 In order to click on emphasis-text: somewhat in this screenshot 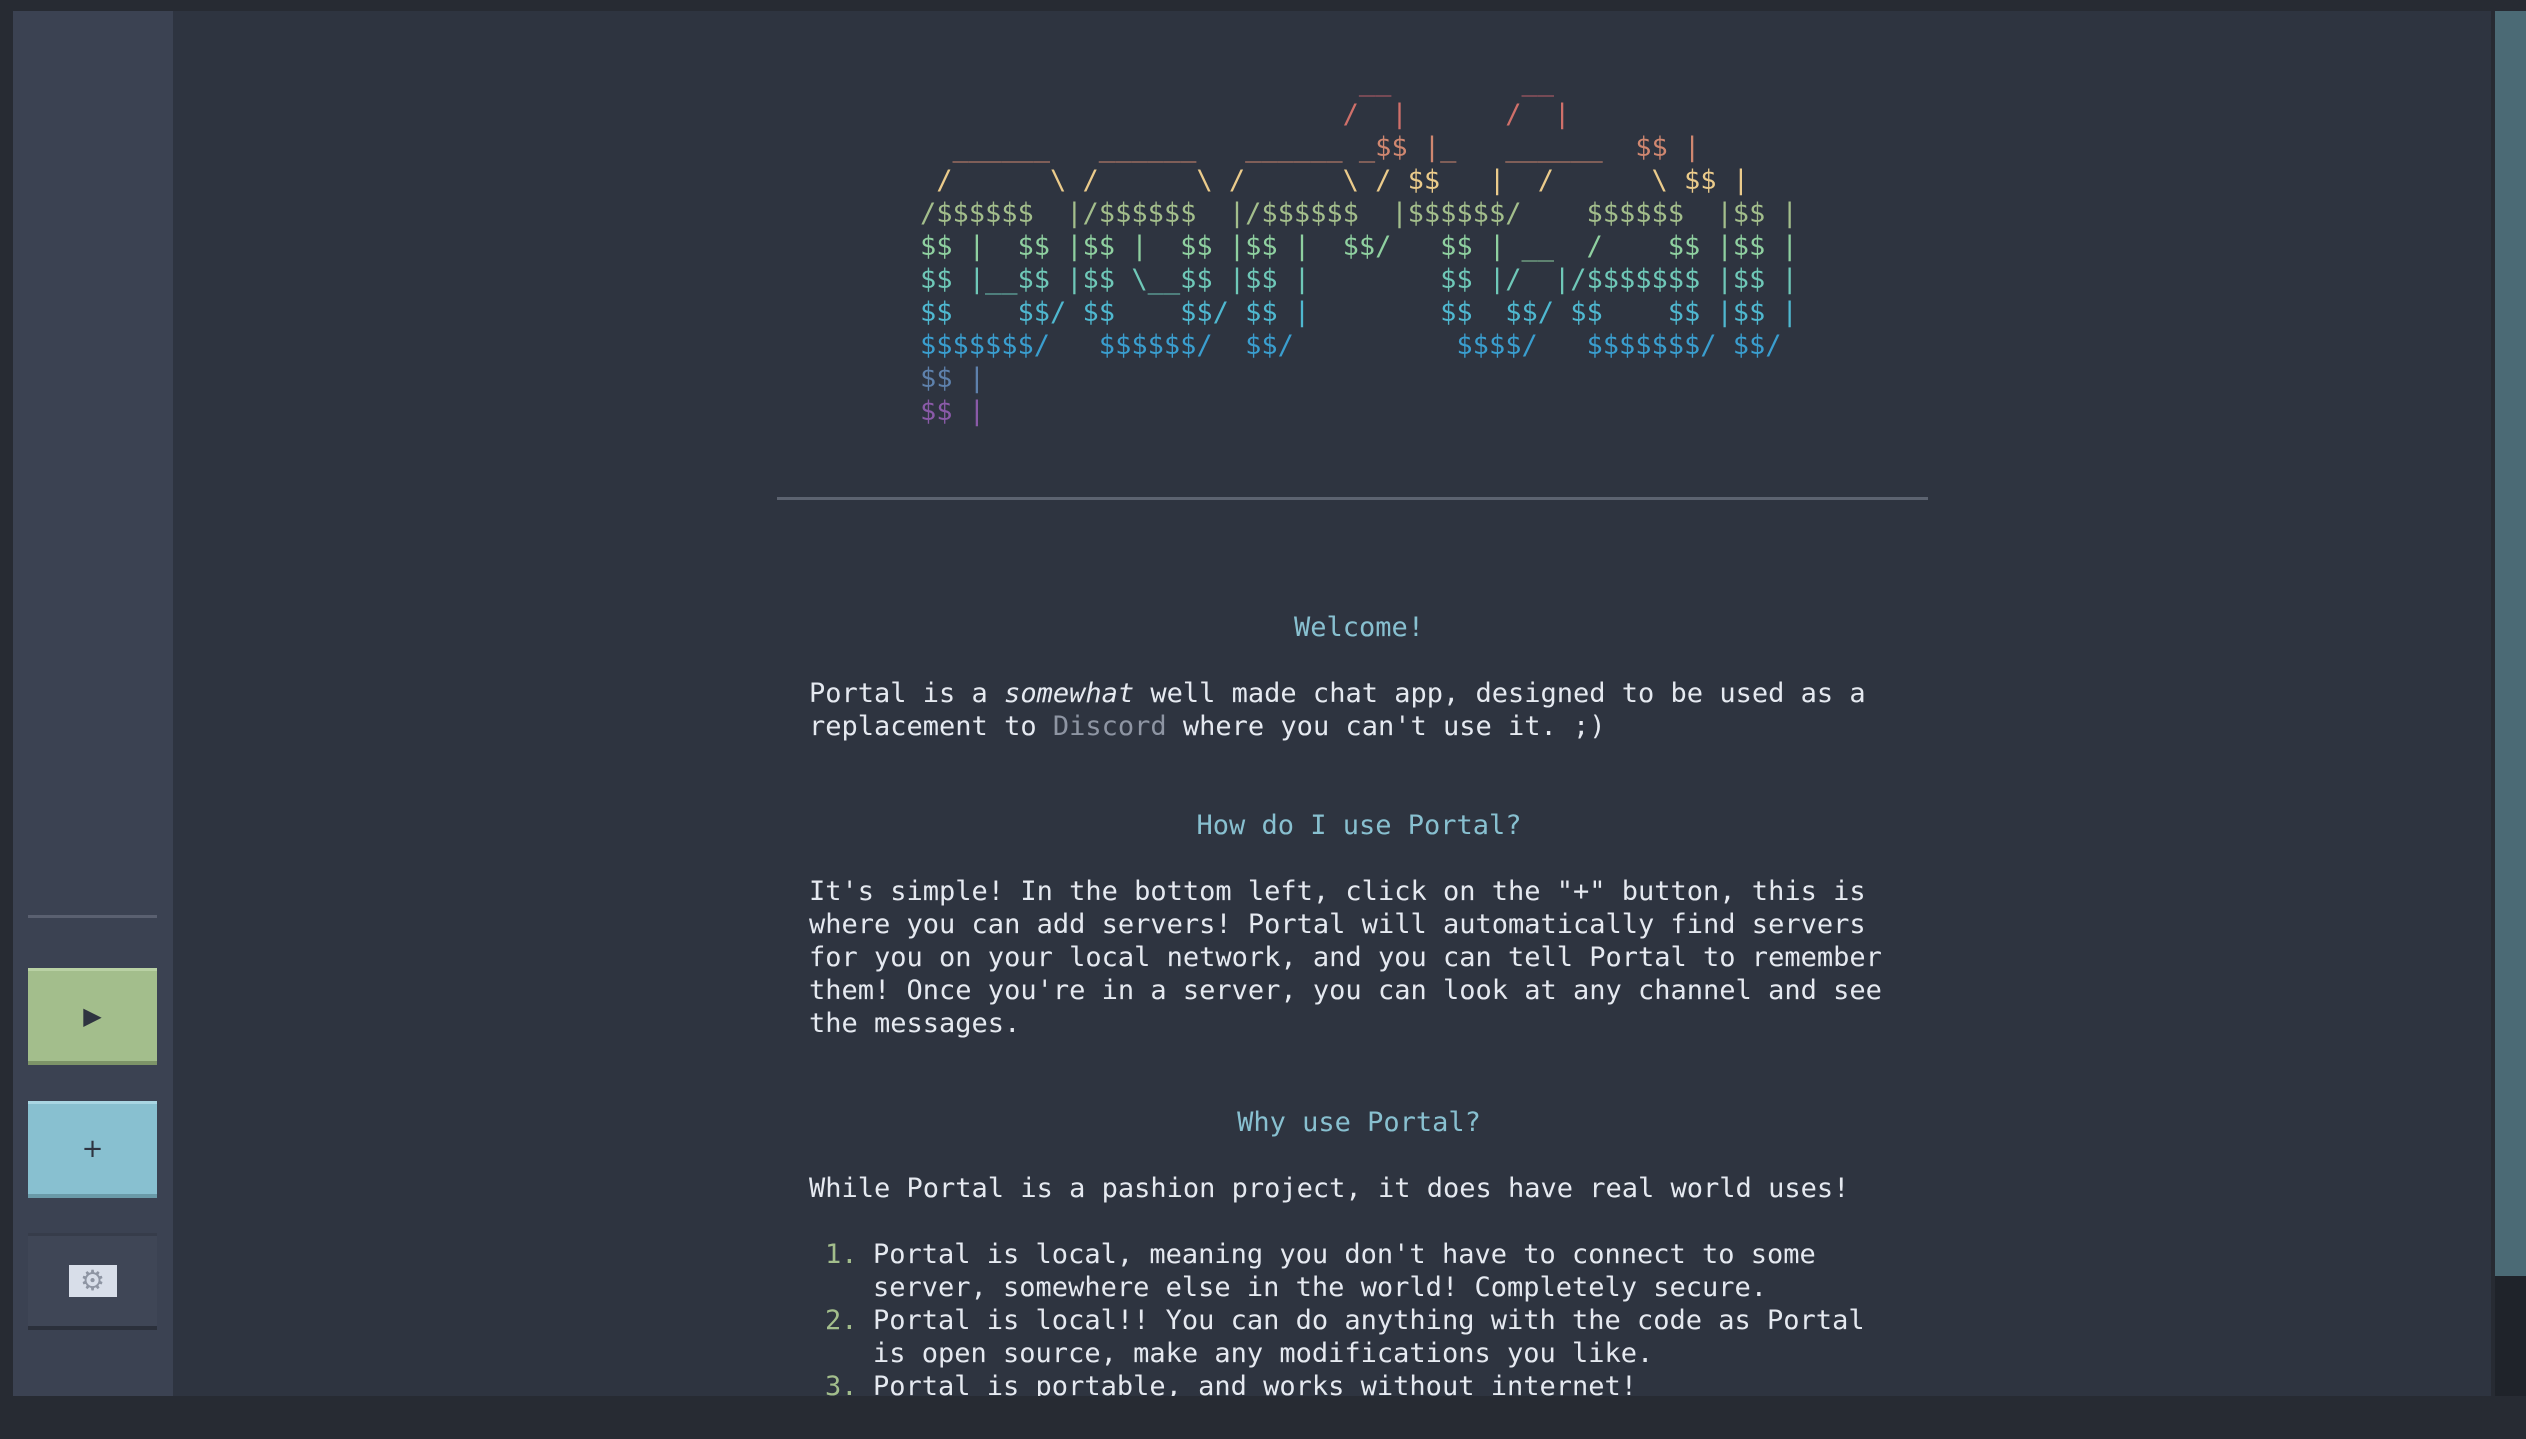, I will do `click(1069, 693)`.